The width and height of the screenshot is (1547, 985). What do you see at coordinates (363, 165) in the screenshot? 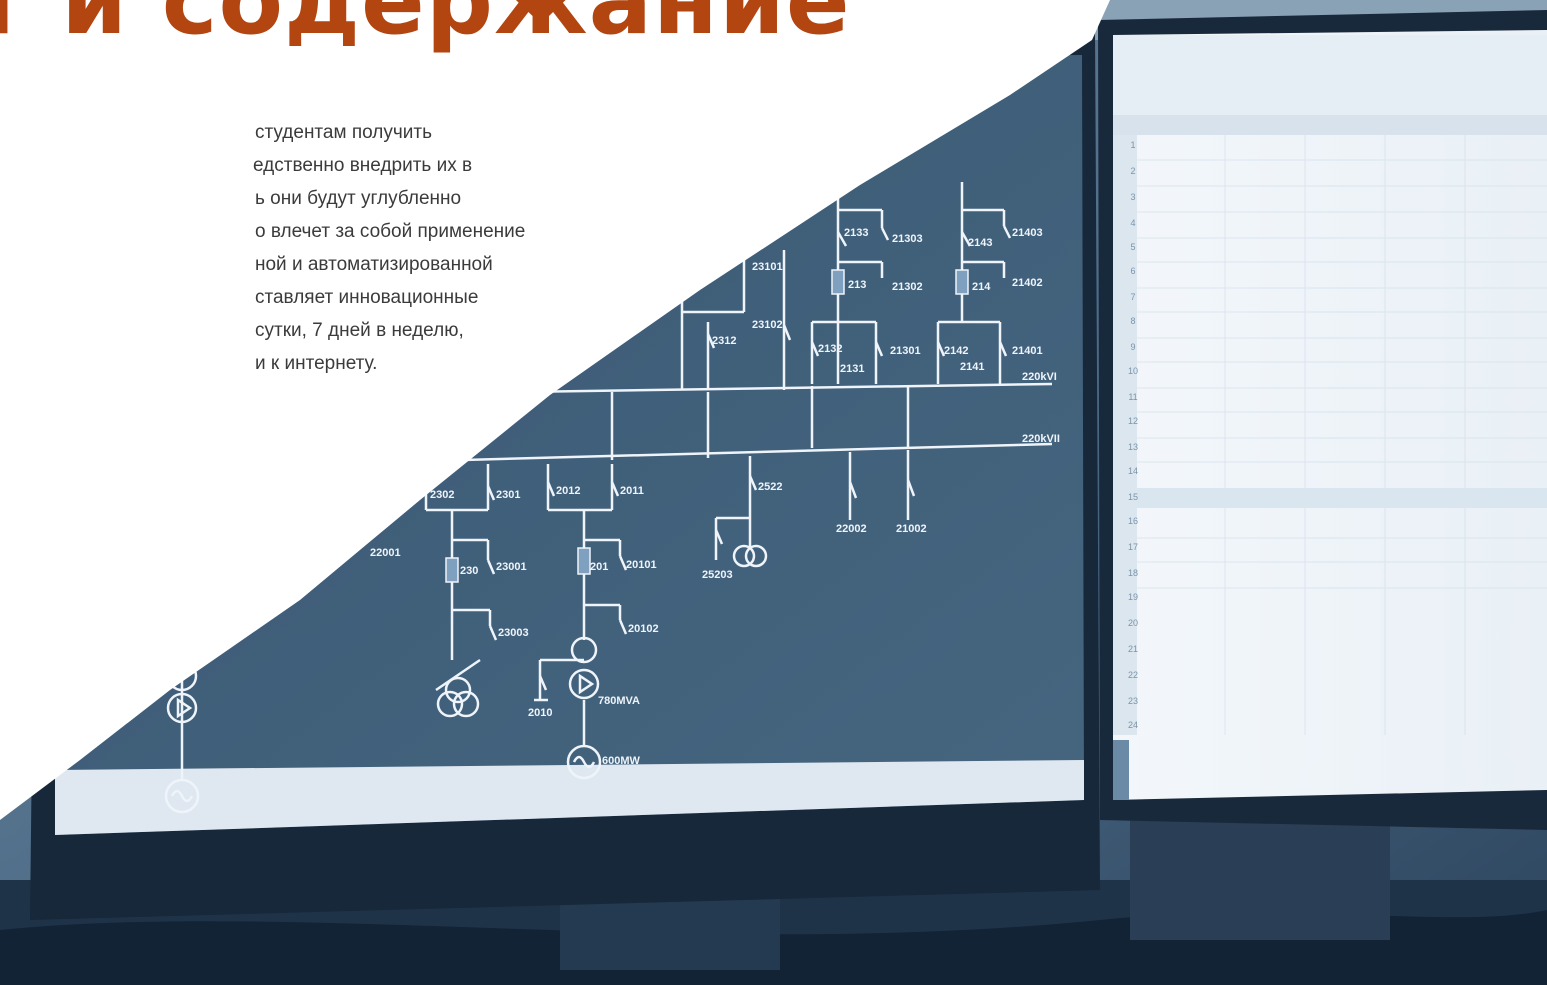
I see `body-text-line: едственно внедрить их в` at bounding box center [363, 165].